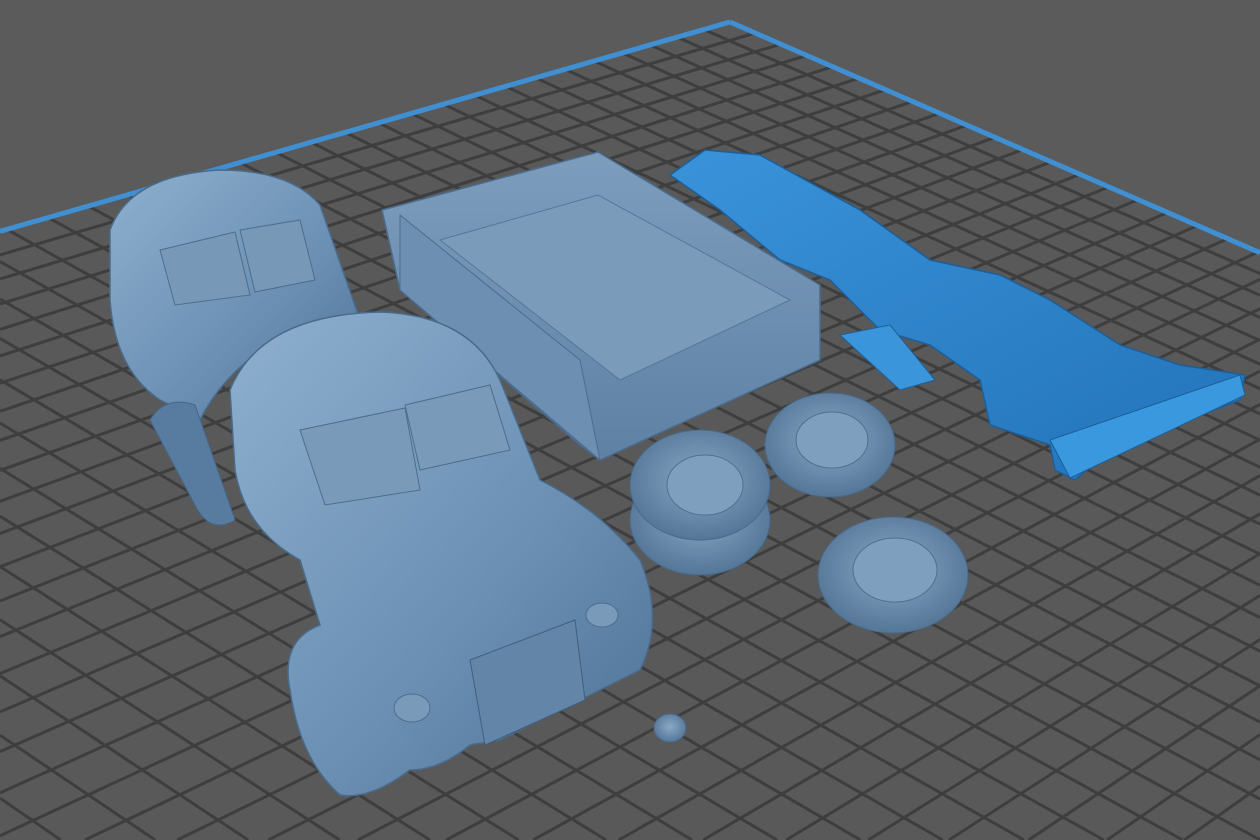 This screenshot has width=1260, height=840. What do you see at coordinates (700, 502) in the screenshot?
I see `wheel-model-stack` at bounding box center [700, 502].